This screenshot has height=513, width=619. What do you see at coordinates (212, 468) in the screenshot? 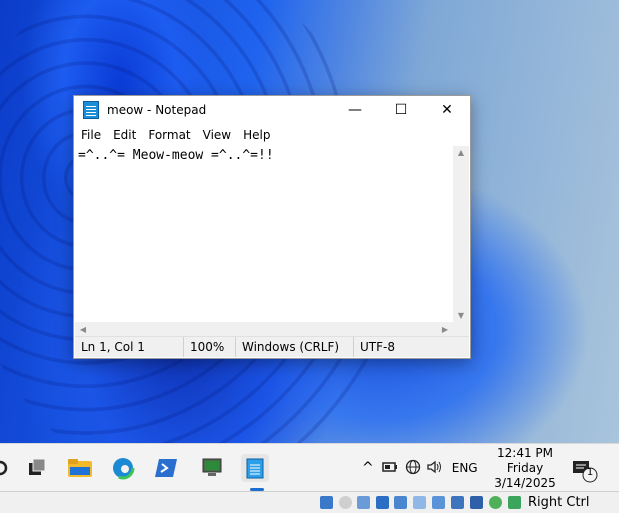
I see `network-computer-icon` at bounding box center [212, 468].